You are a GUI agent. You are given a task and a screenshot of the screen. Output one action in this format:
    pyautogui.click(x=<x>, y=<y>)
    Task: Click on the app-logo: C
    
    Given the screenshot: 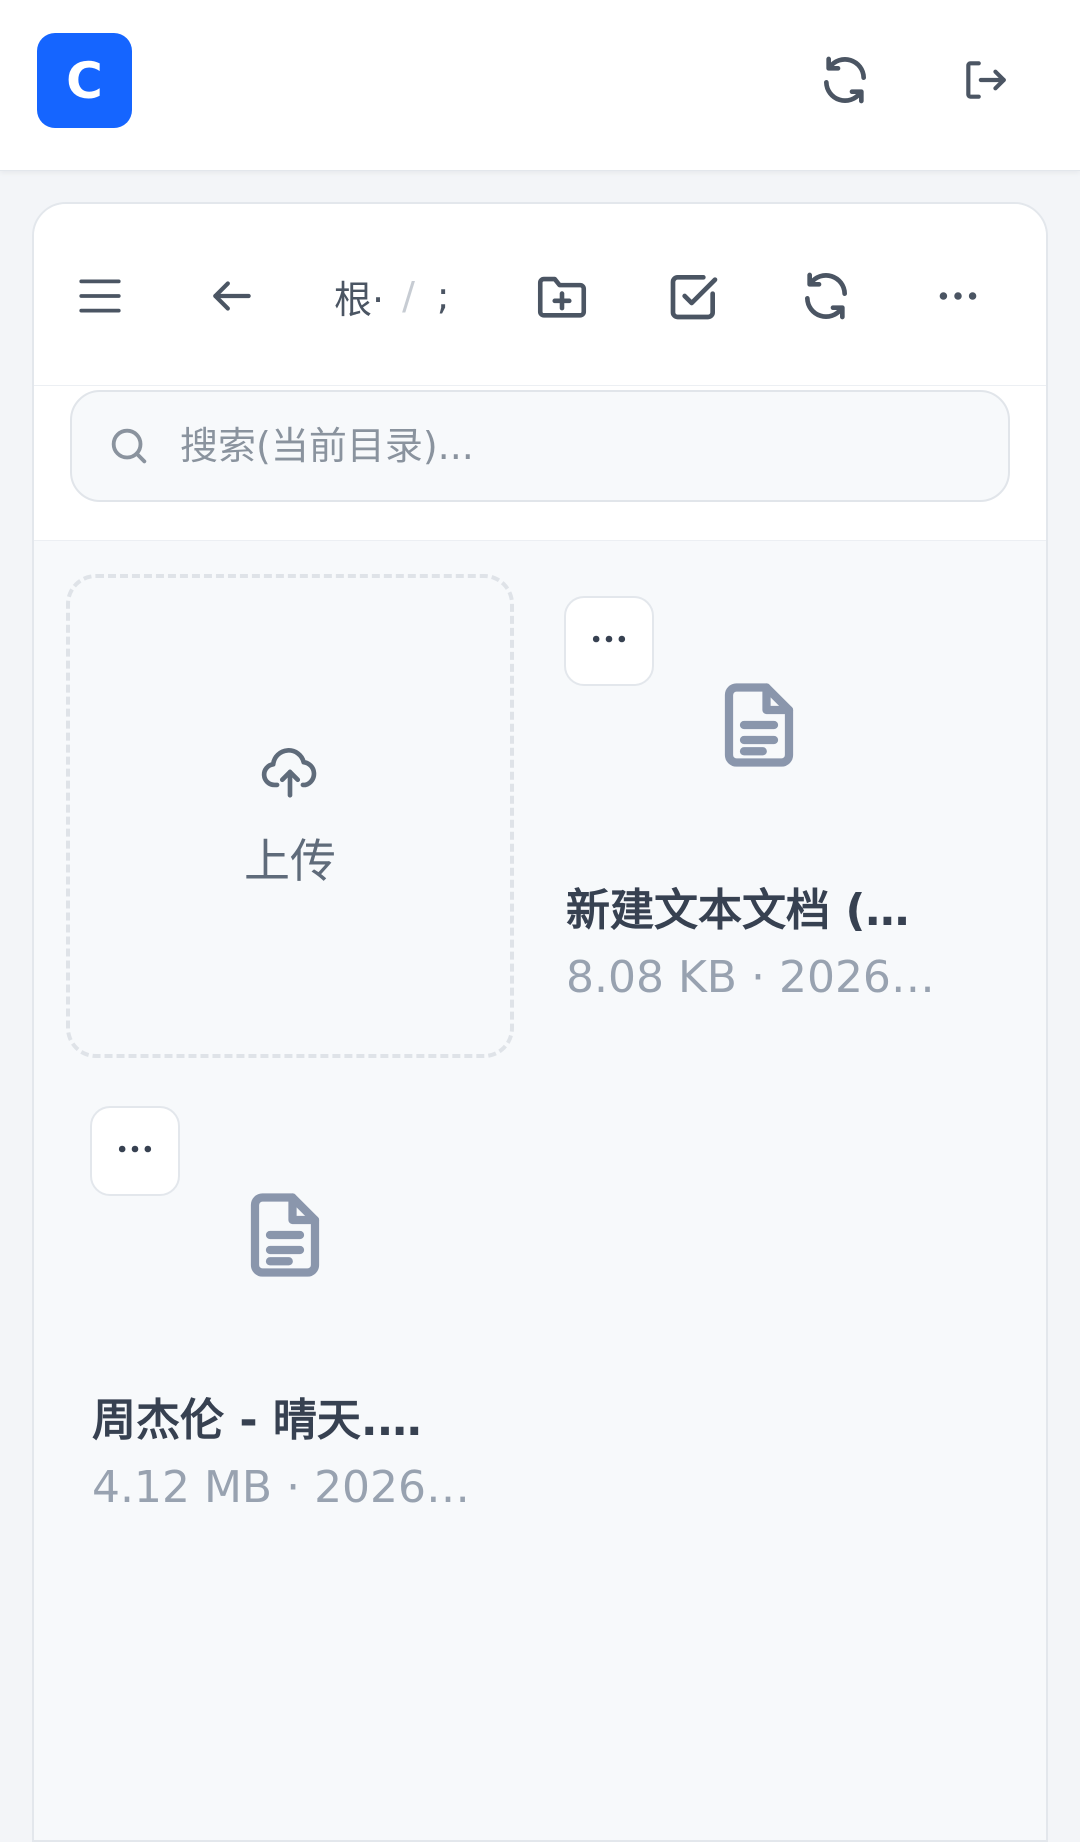 What is the action you would take?
    pyautogui.click(x=84, y=80)
    